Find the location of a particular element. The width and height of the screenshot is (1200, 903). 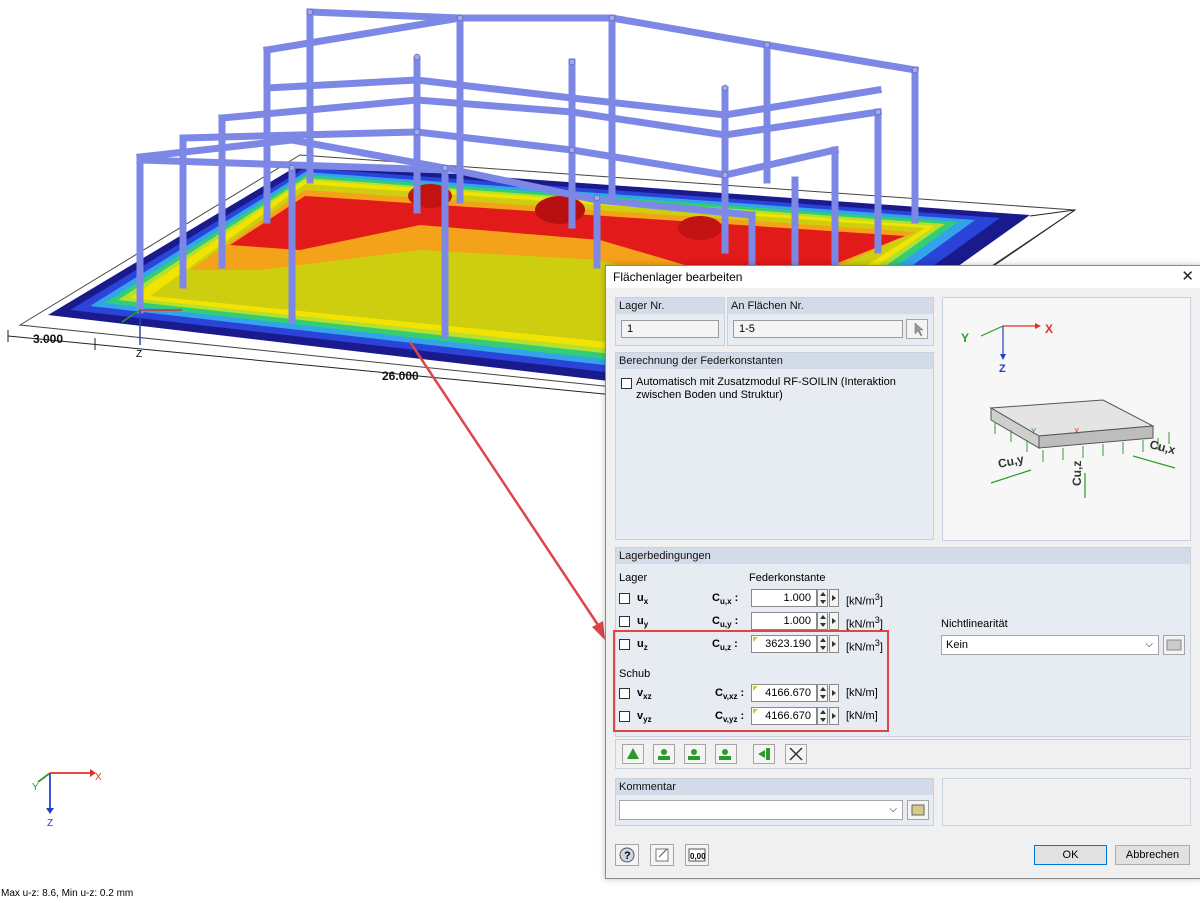

cancel-button: Abbrechen is located at coordinates (1152, 855).